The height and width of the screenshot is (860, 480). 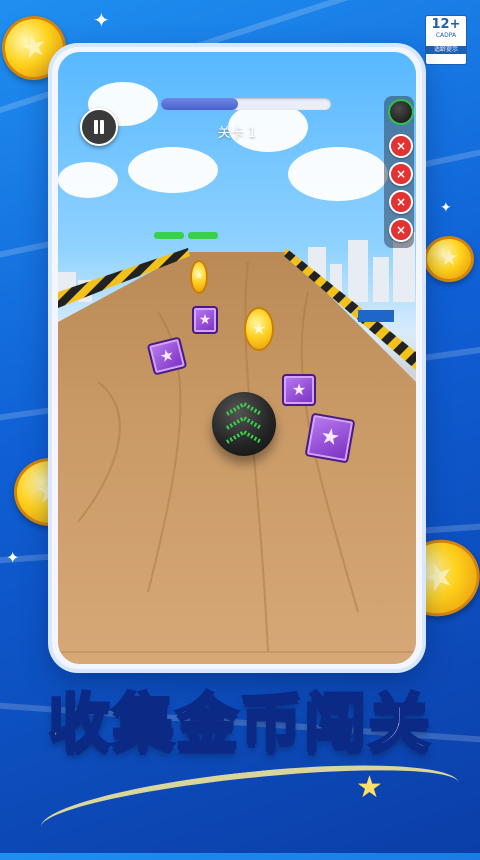 I want to click on age-rating-org: CADPA, so click(x=446, y=35).